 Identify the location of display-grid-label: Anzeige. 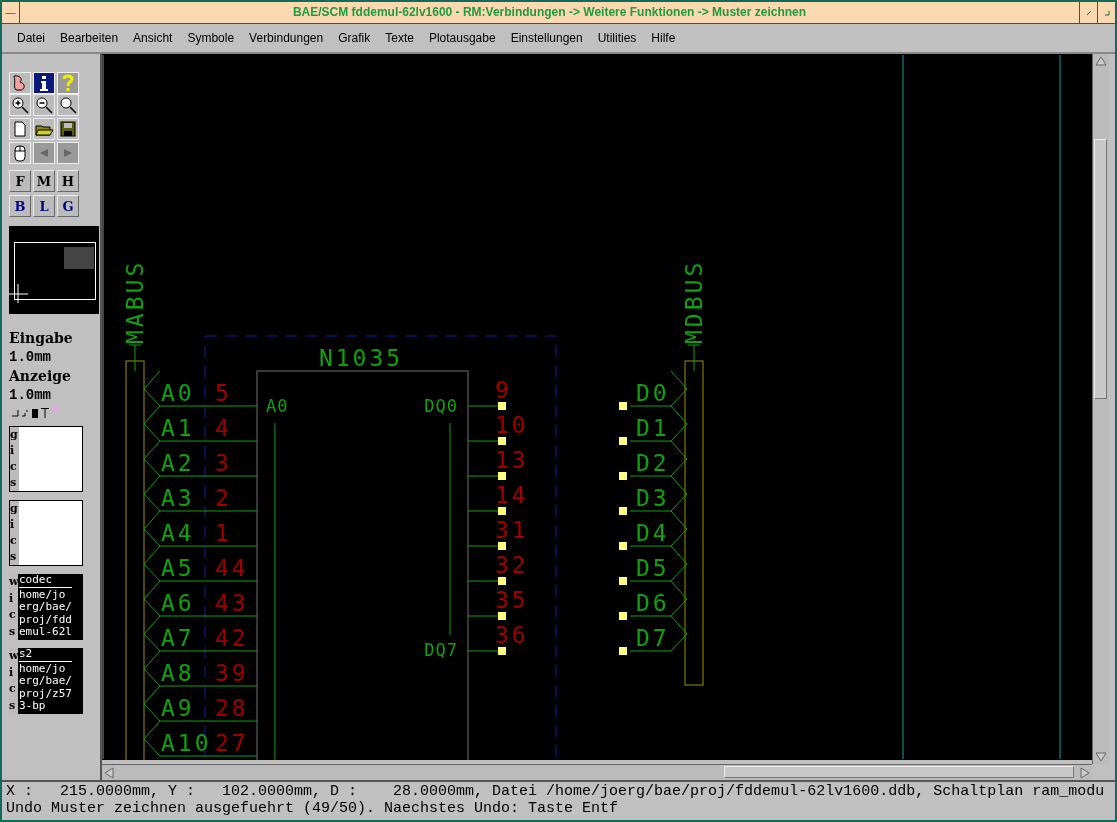
(40, 376).